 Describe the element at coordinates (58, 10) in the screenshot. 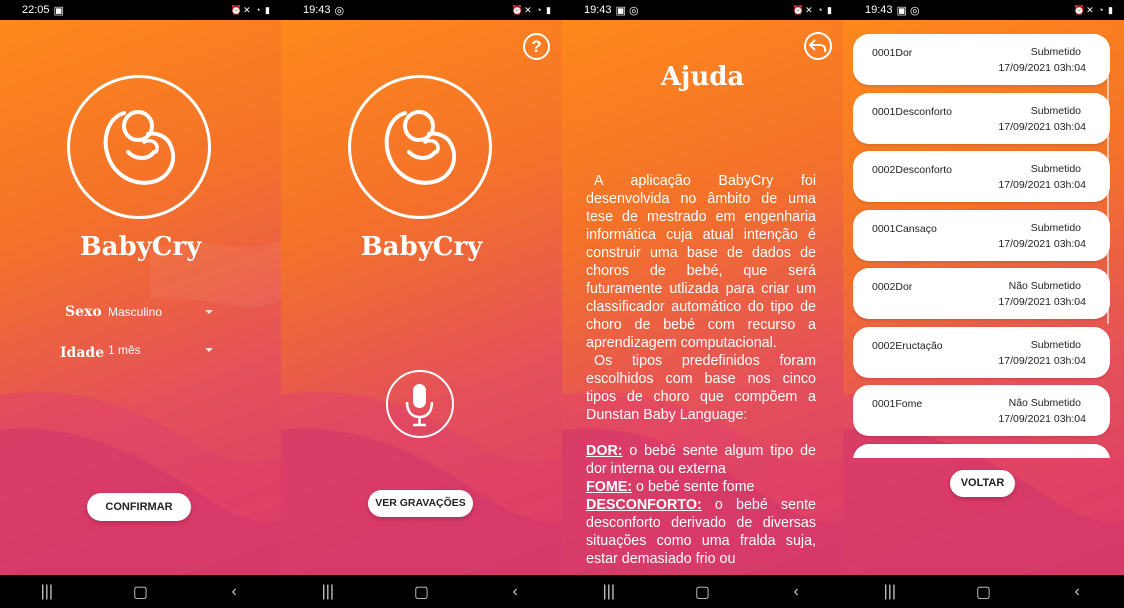

I see `image-icon: ▣` at that location.